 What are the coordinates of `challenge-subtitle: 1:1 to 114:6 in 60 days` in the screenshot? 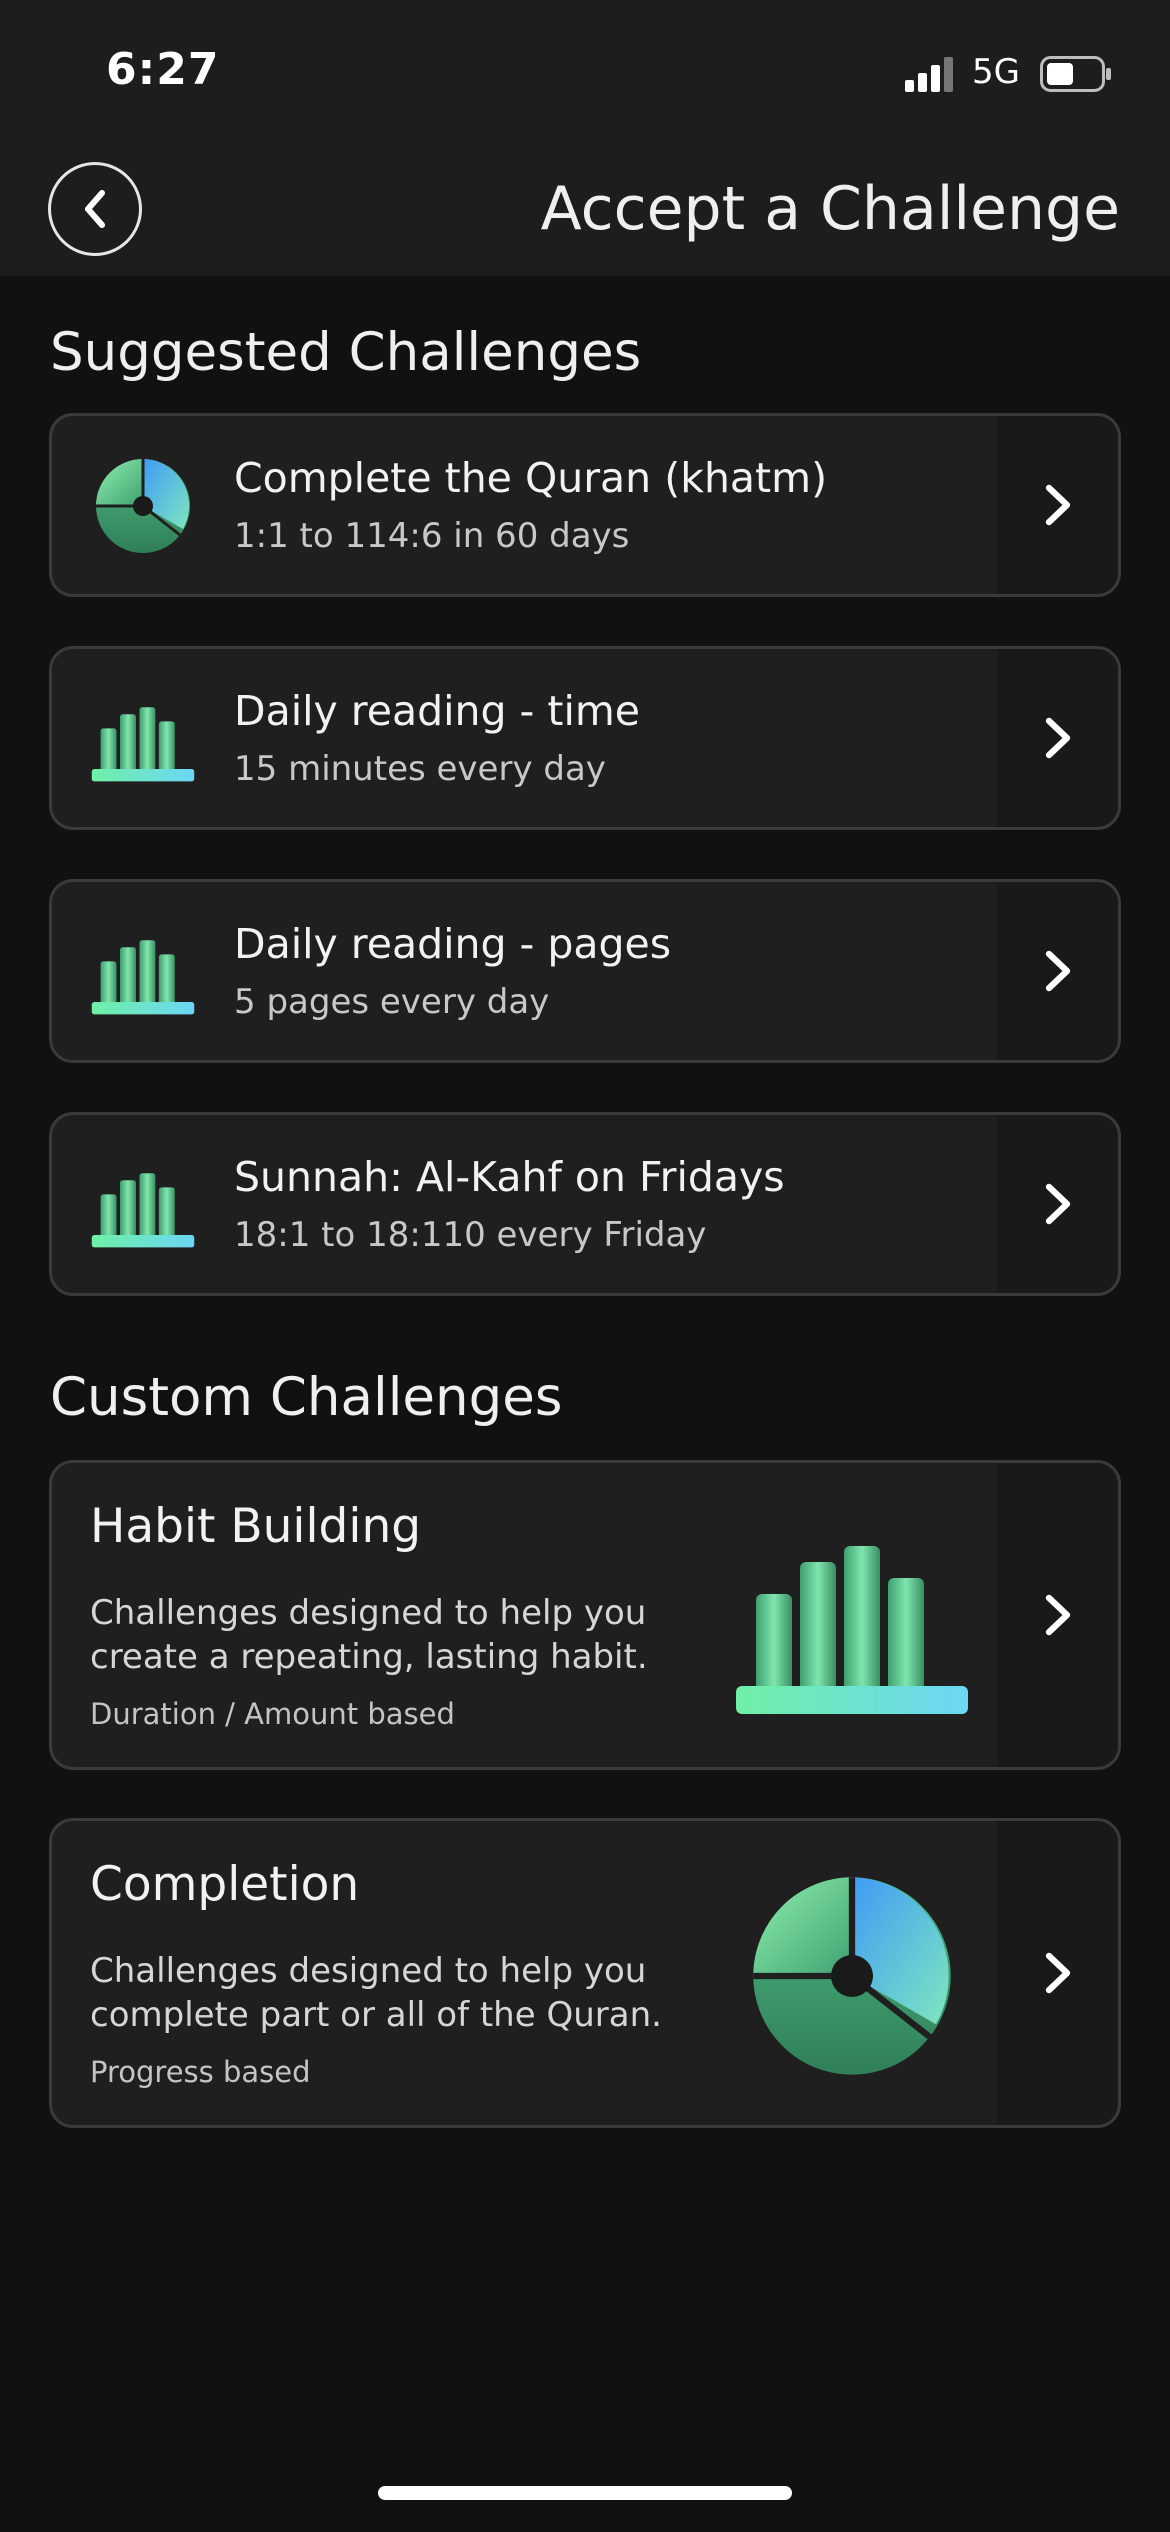 It's located at (432, 536).